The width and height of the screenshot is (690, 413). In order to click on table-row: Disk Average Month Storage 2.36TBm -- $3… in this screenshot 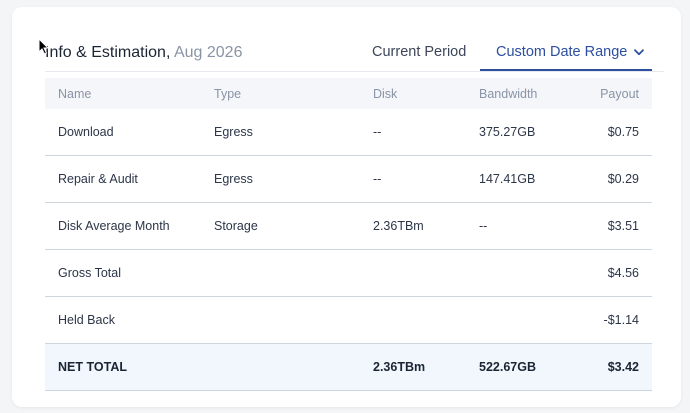, I will do `click(348, 226)`.